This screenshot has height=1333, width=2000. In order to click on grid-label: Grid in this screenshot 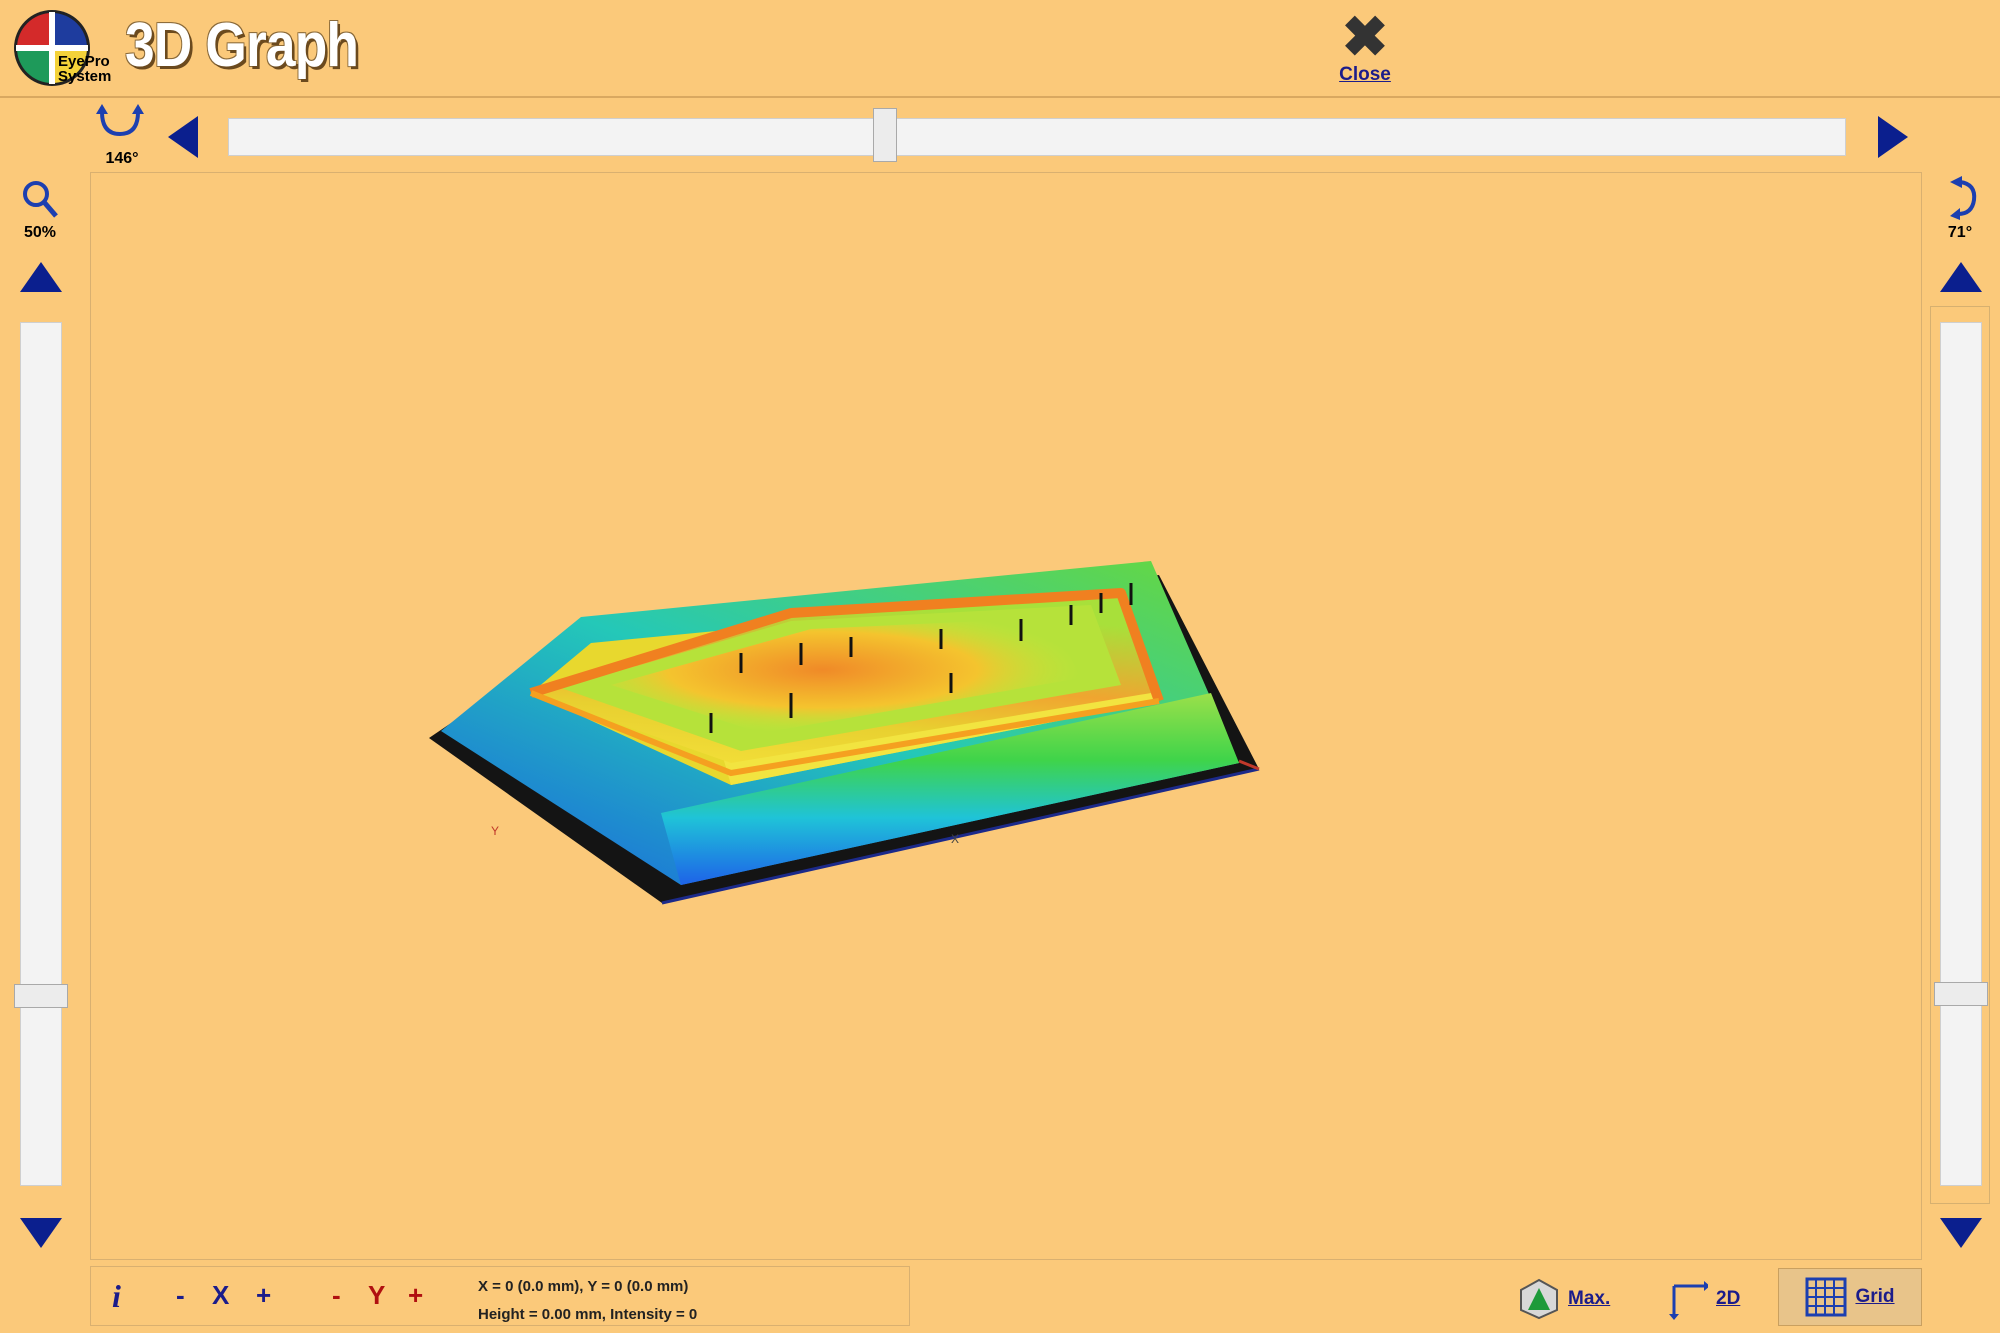, I will do `click(1875, 1296)`.